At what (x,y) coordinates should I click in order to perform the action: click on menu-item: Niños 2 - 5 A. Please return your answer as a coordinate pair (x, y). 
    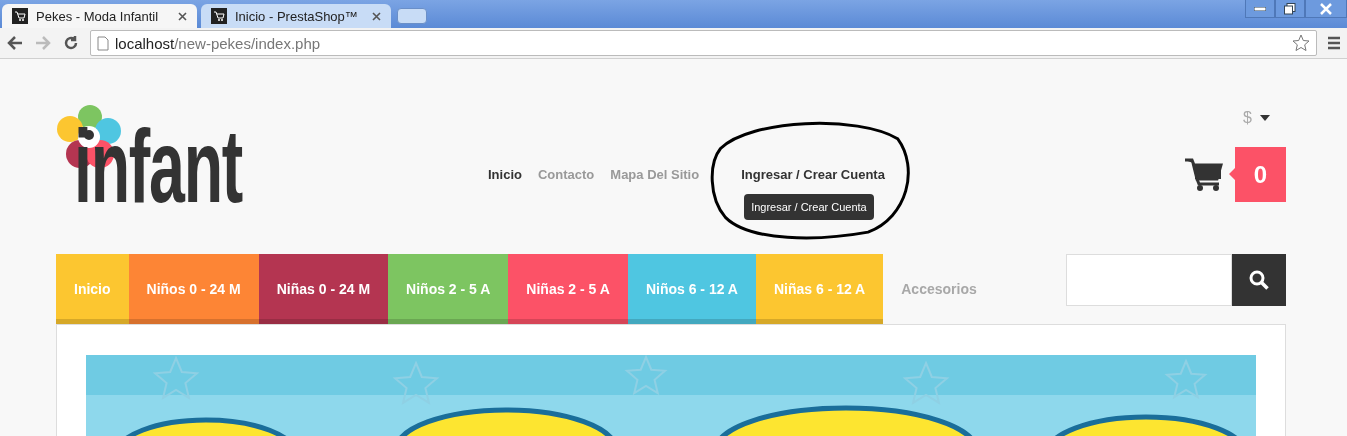
    Looking at the image, I should click on (448, 289).